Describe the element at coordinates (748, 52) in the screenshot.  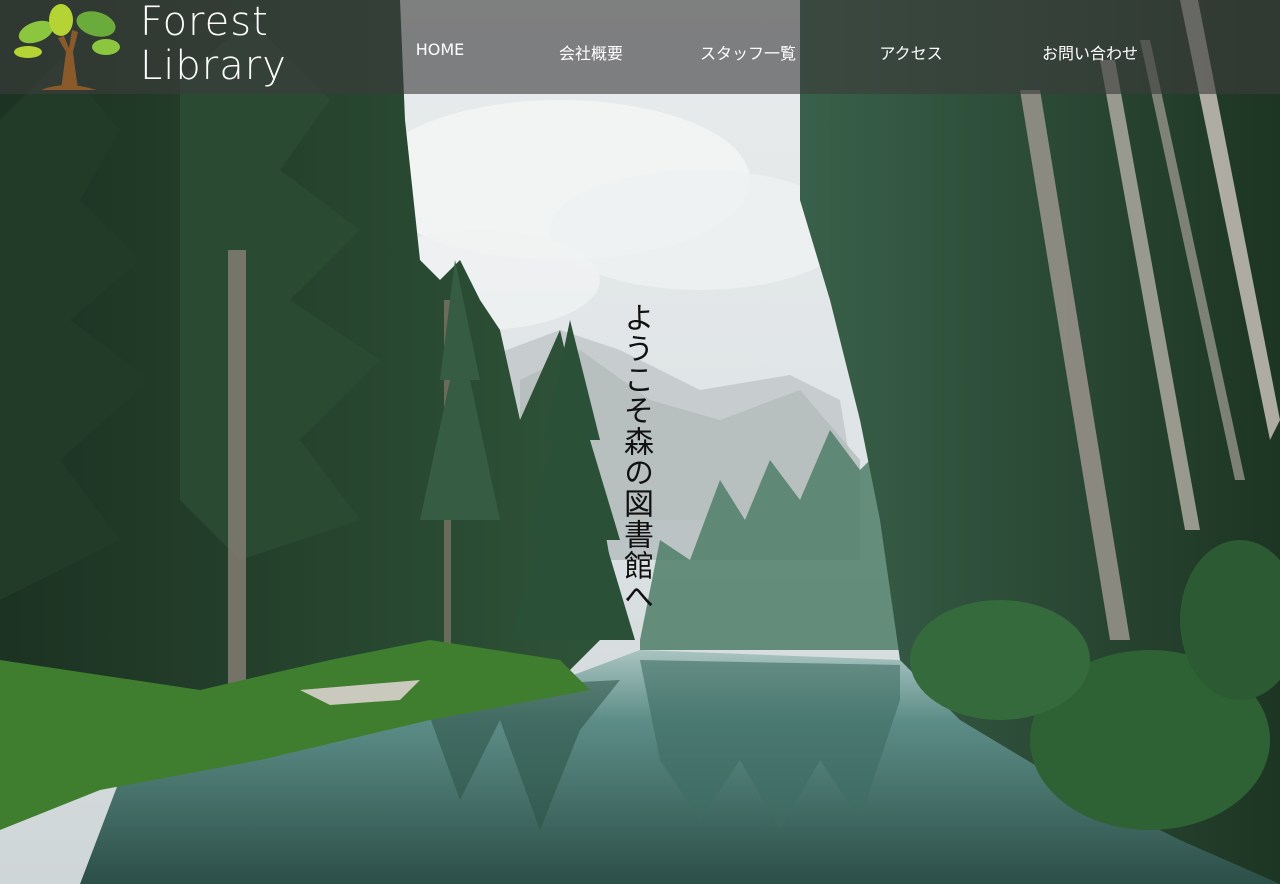
I see `nav-staff: スタッフ一覧` at that location.